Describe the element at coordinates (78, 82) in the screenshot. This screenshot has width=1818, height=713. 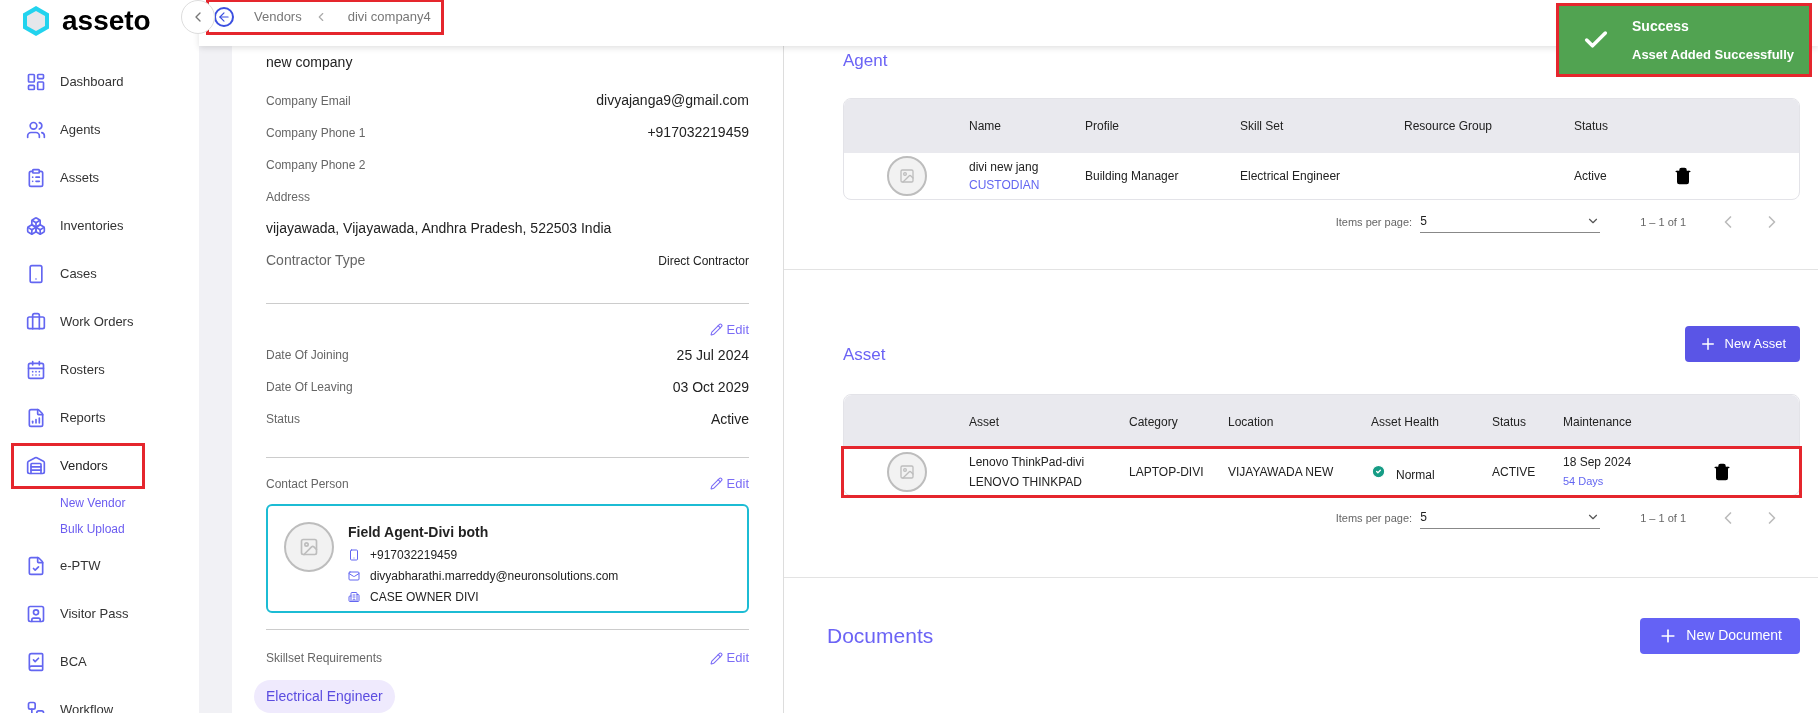
I see `sidebar-item: Dashboard` at that location.